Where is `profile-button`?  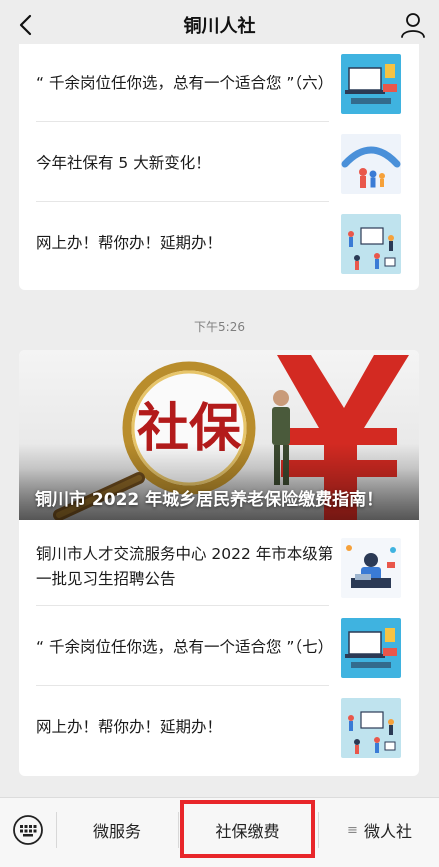
profile-button is located at coordinates (413, 25).